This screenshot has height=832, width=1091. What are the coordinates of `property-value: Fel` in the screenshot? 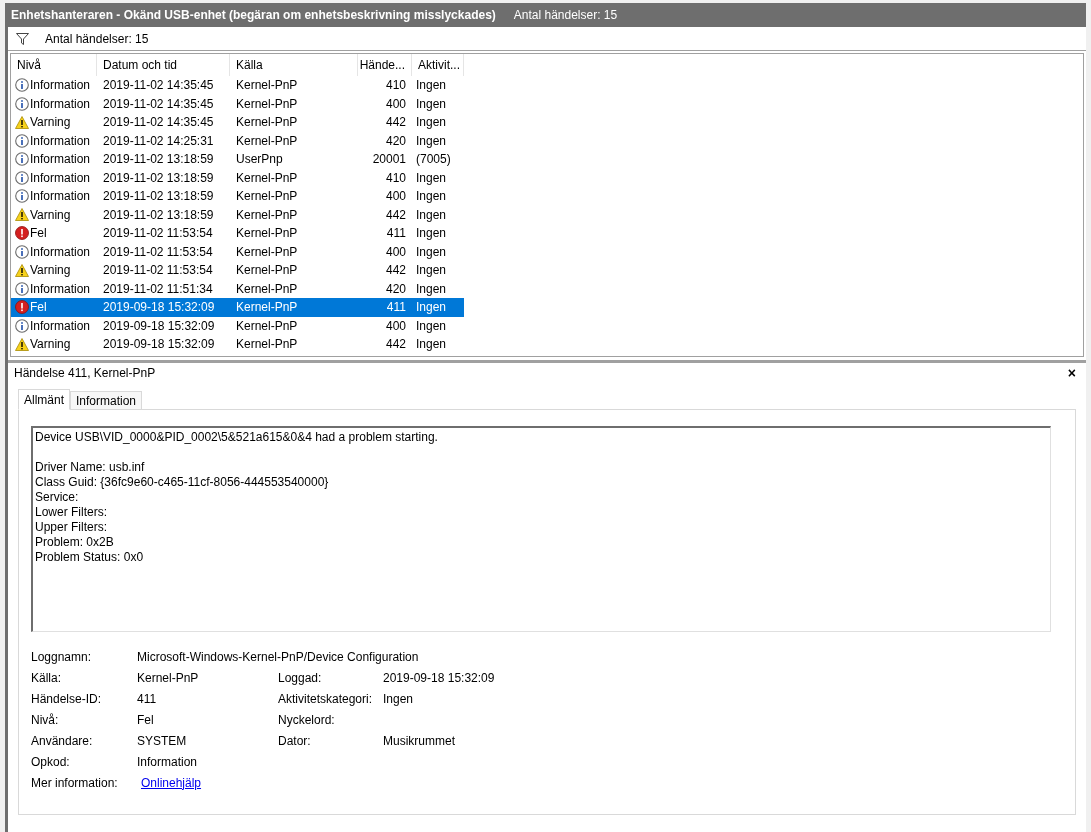 It's located at (146, 720).